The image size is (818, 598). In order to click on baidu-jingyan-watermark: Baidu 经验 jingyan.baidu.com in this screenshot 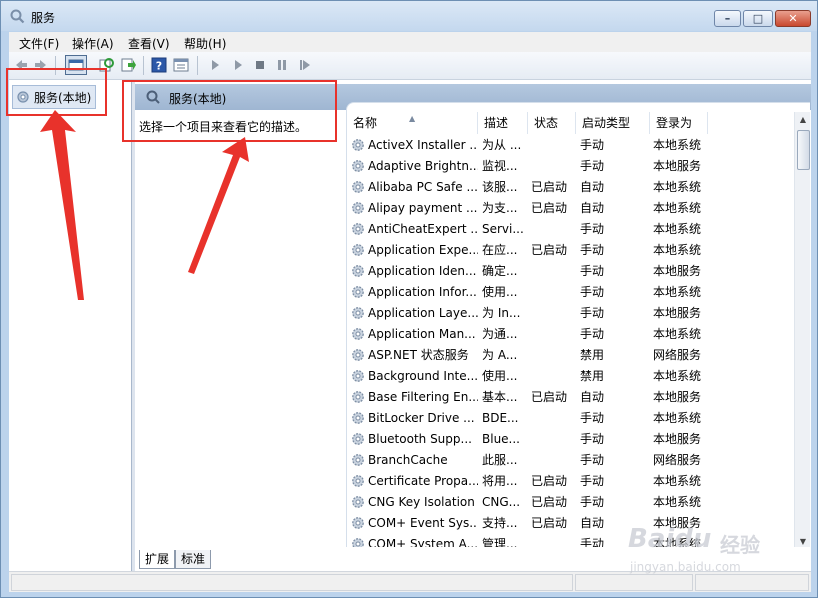, I will do `click(696, 552)`.